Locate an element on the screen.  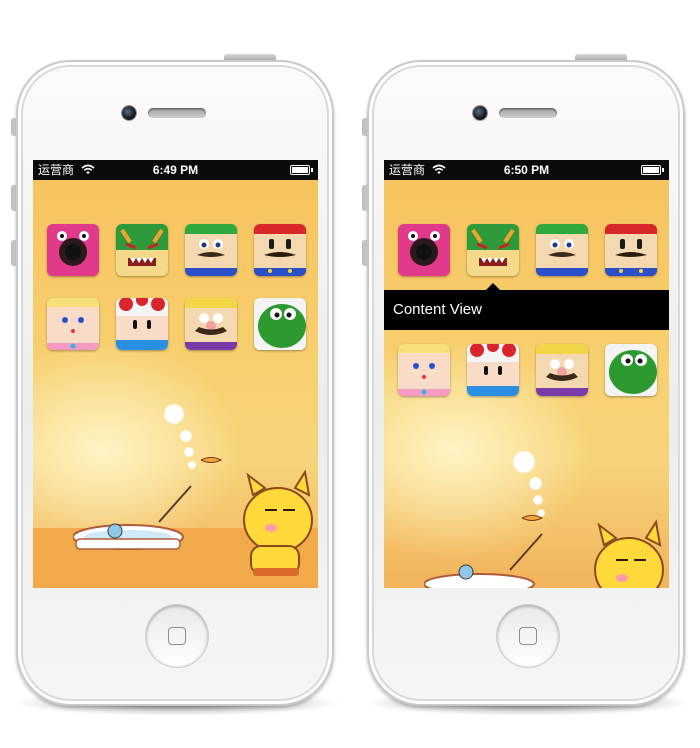
status-bar: 运营商 6:50 PM is located at coordinates (526, 170).